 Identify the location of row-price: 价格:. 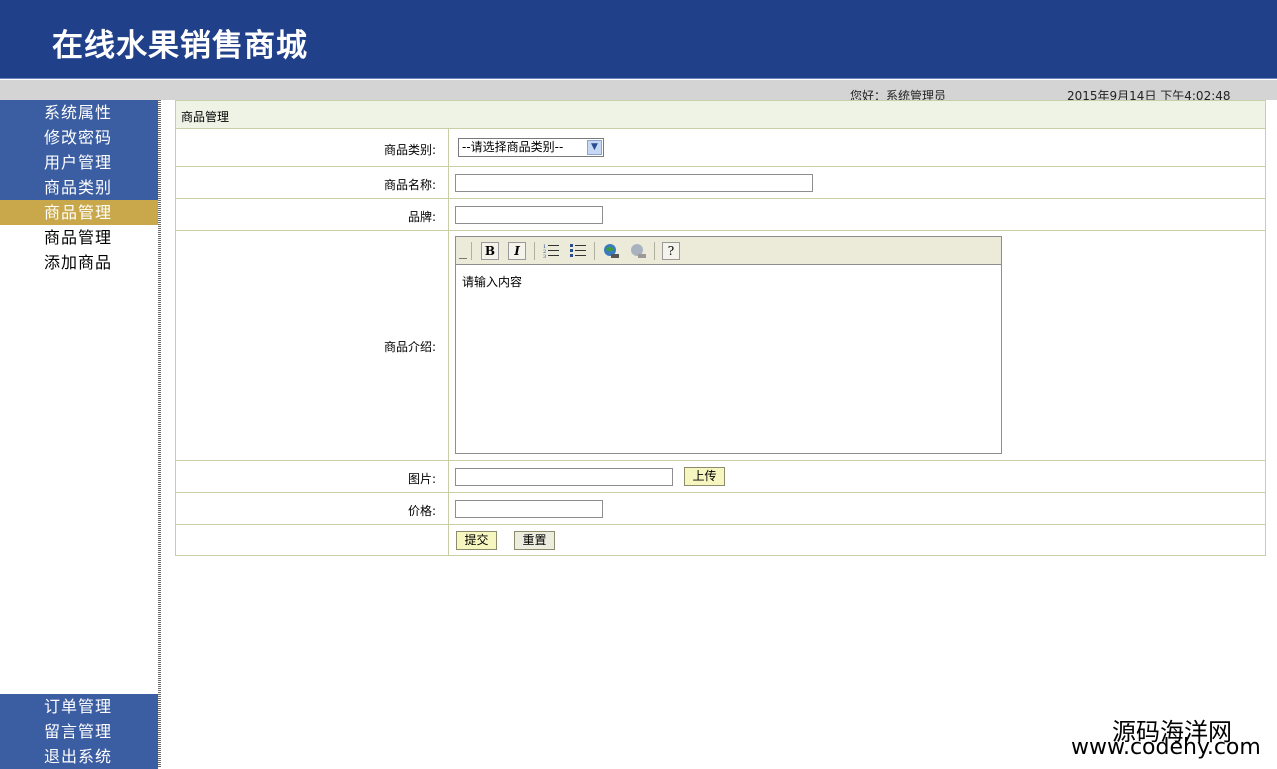
(720, 509).